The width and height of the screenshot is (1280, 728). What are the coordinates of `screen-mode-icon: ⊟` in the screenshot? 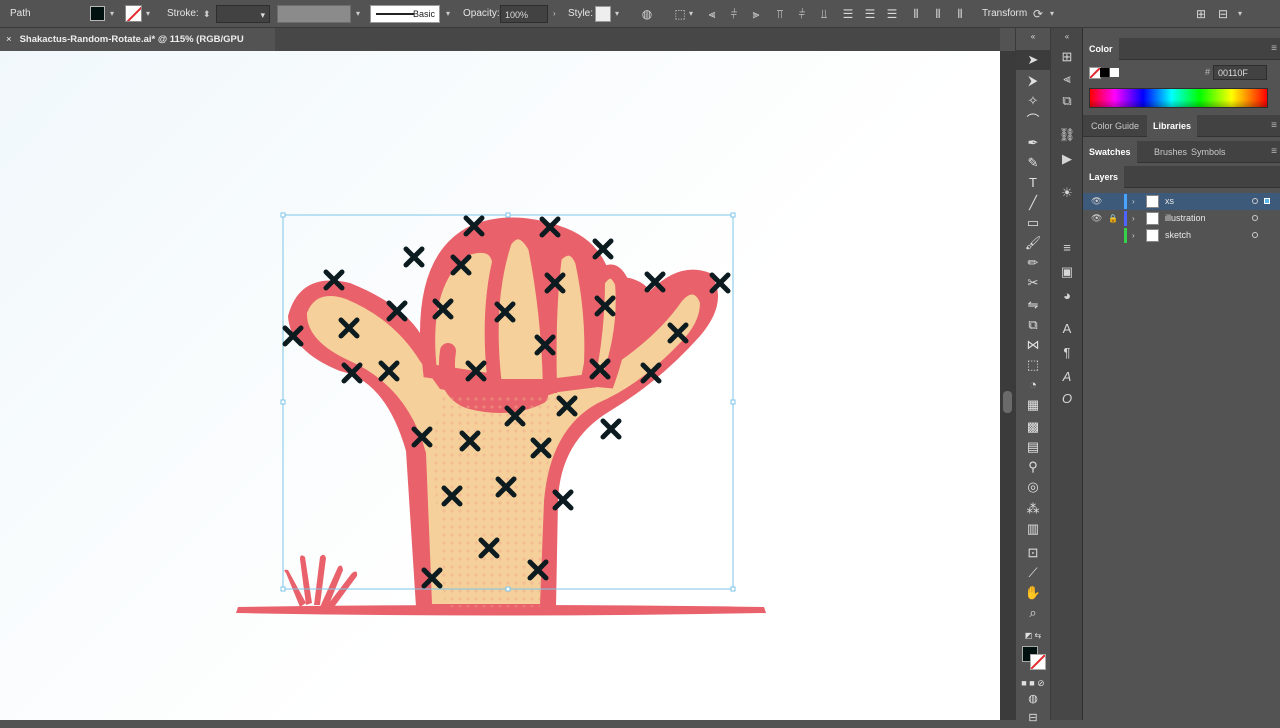 It's located at (1033, 718).